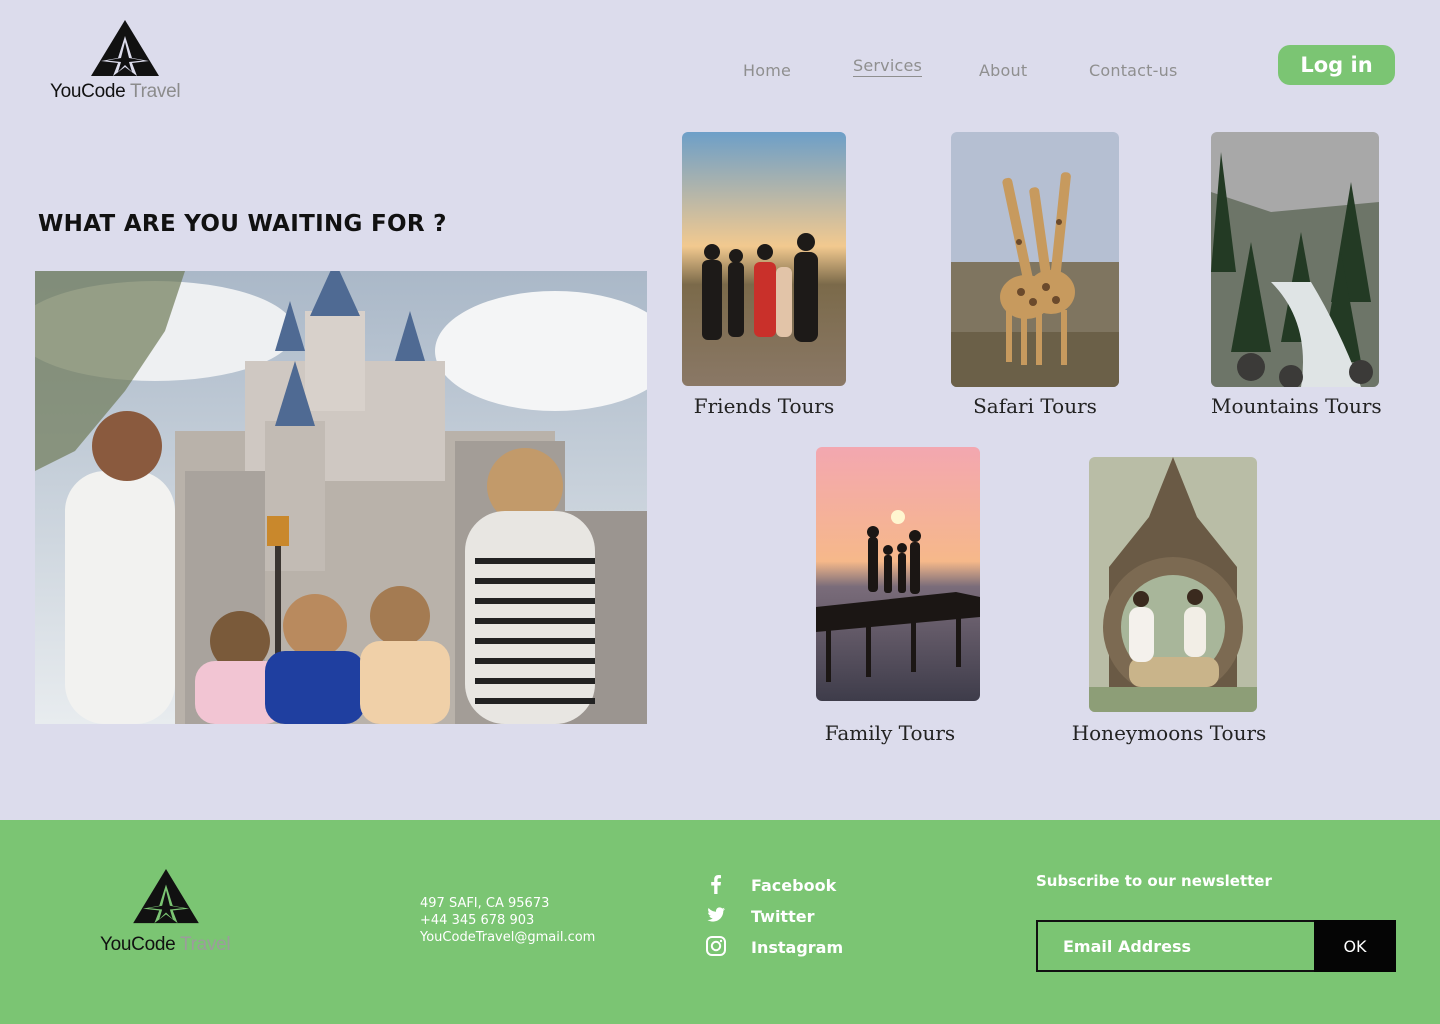 The width and height of the screenshot is (1440, 1024). I want to click on logo-text: YouCode Travel, so click(115, 92).